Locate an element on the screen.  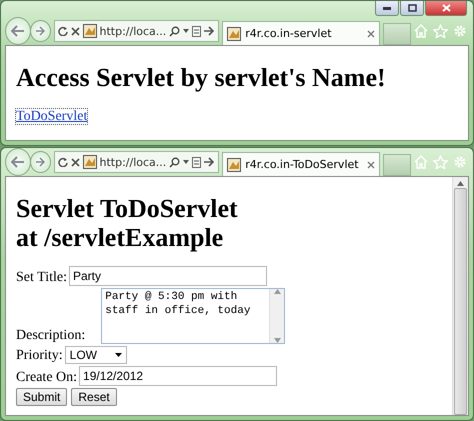
close-button is located at coordinates (446, 8).